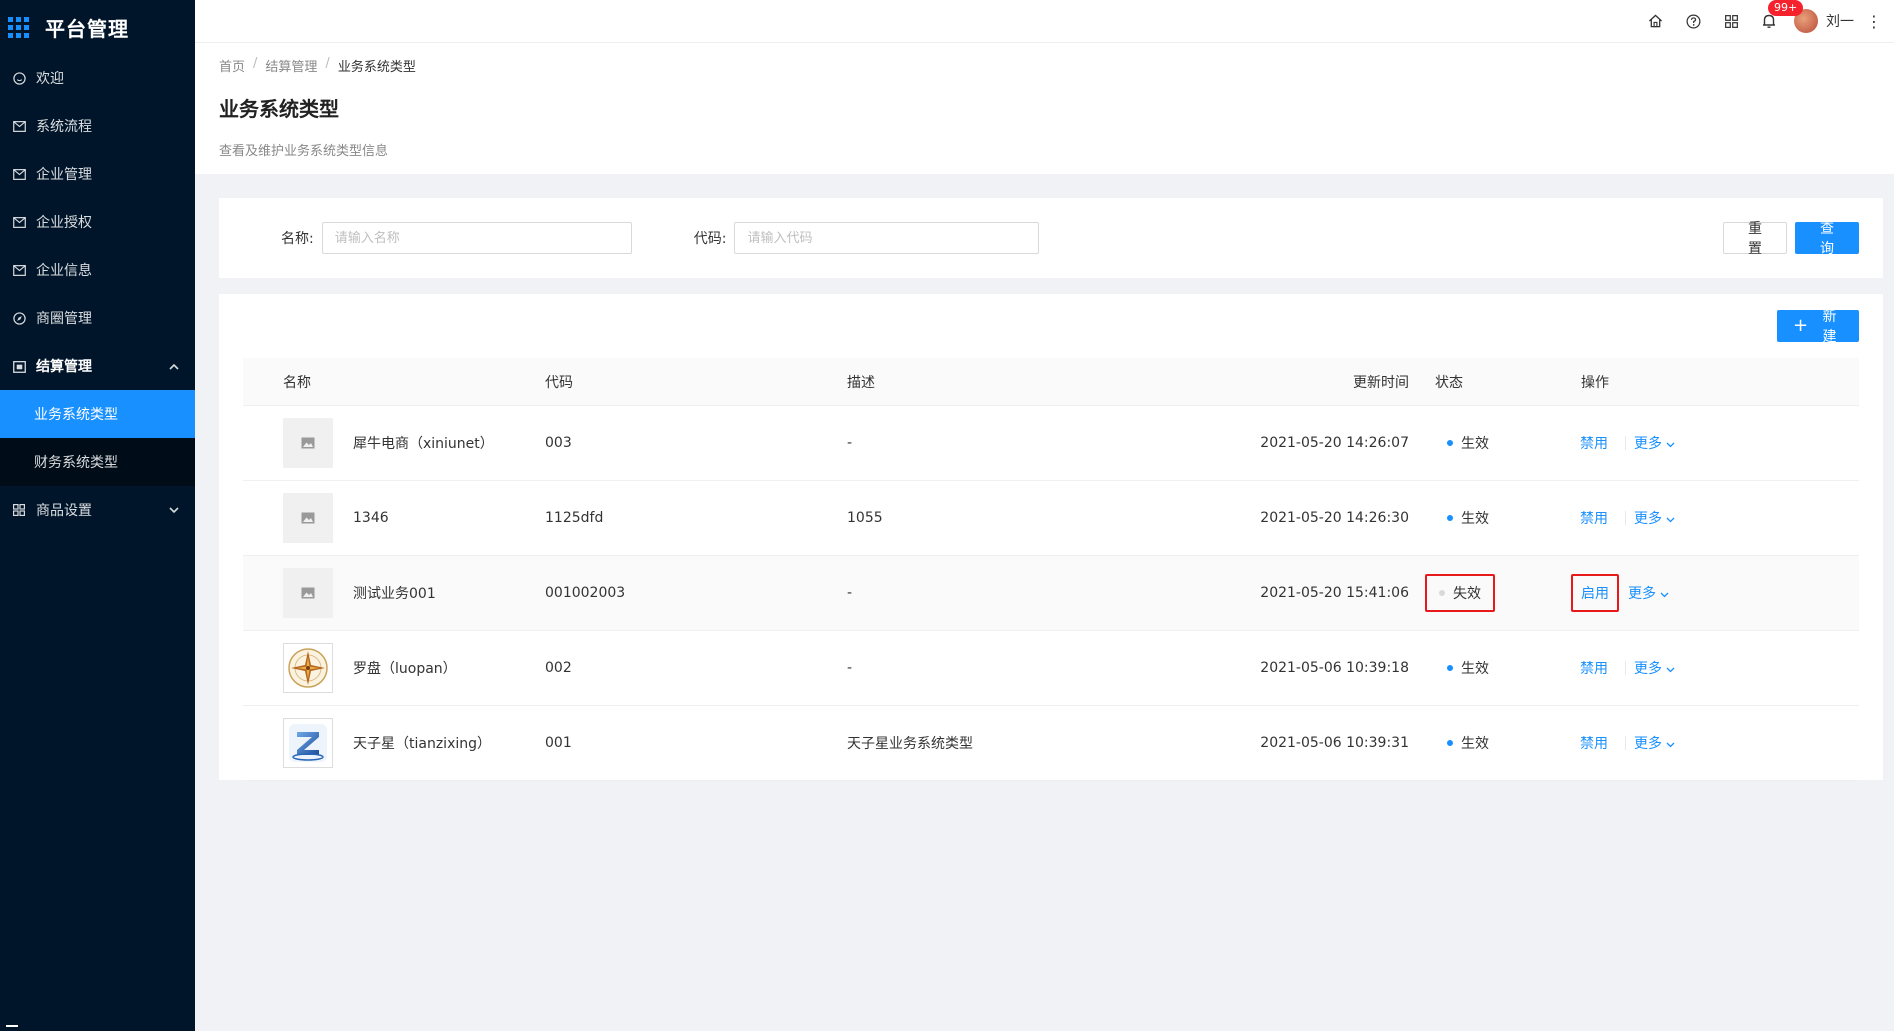 This screenshot has height=1031, width=1894. What do you see at coordinates (1595, 382) in the screenshot?
I see `column-header-actions: 操作` at bounding box center [1595, 382].